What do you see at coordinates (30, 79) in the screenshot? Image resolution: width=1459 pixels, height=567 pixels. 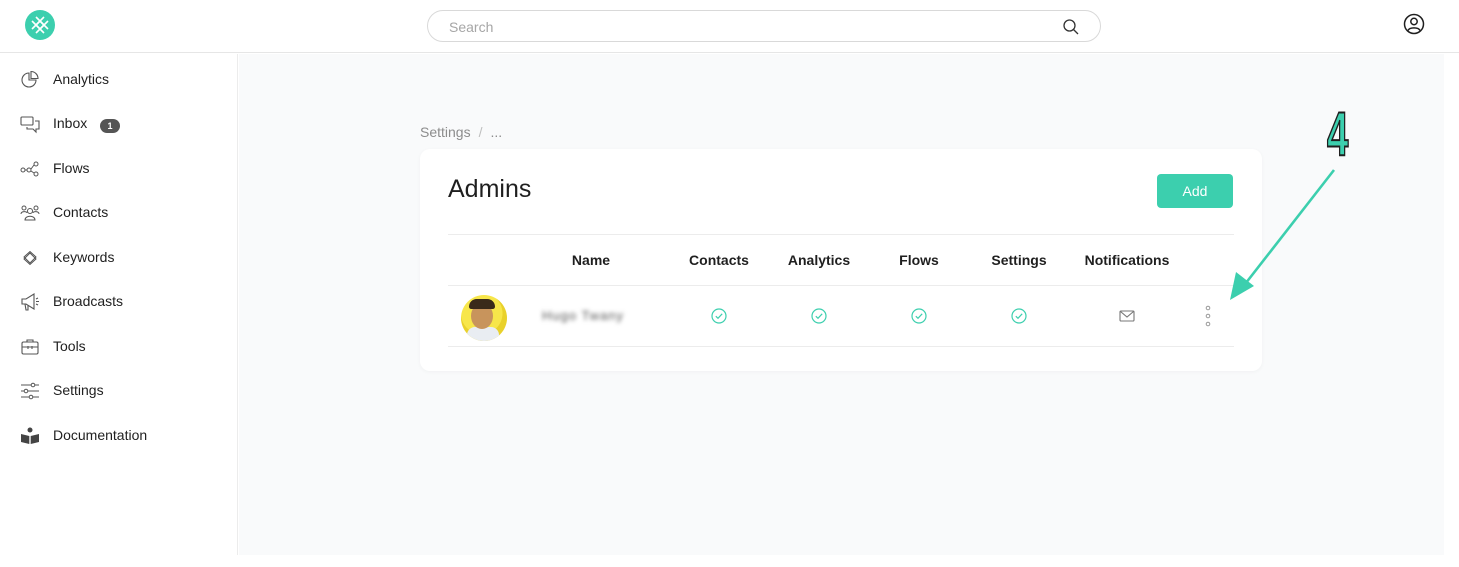 I see `pie-chart-icon` at bounding box center [30, 79].